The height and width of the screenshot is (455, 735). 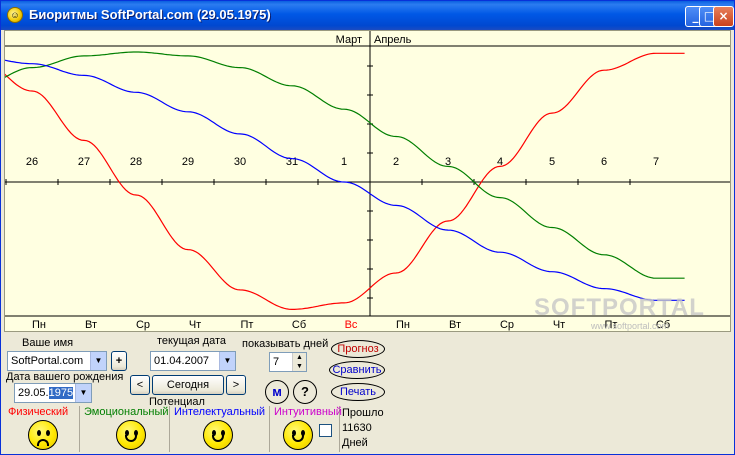 I want to click on birth-date-label: Дата вашего рождения, so click(x=65, y=377).